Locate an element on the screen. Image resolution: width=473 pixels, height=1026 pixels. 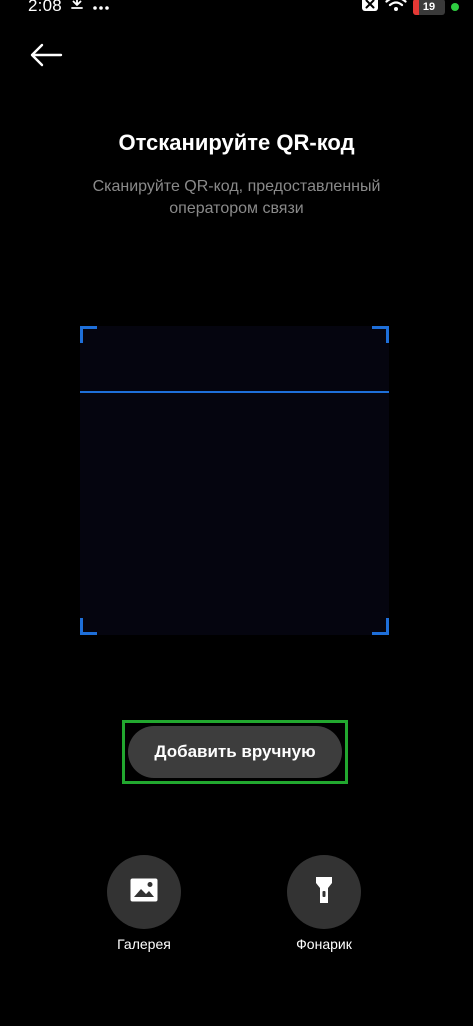
back-button is located at coordinates (46, 57).